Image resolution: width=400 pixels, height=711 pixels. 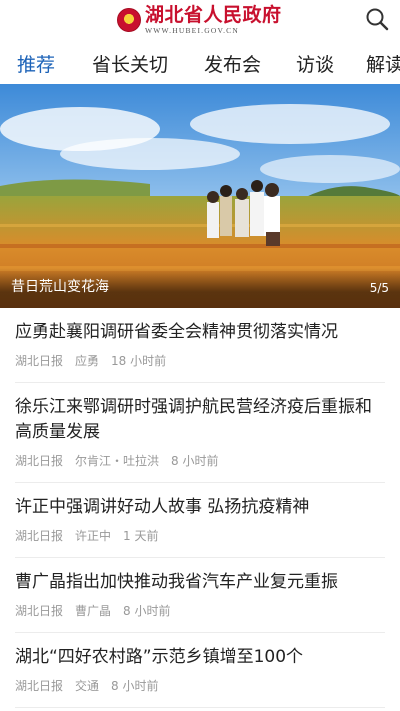 What do you see at coordinates (200, 617) in the screenshot?
I see `news-meta: 湖北日报 曹广晶 8 小时前` at bounding box center [200, 617].